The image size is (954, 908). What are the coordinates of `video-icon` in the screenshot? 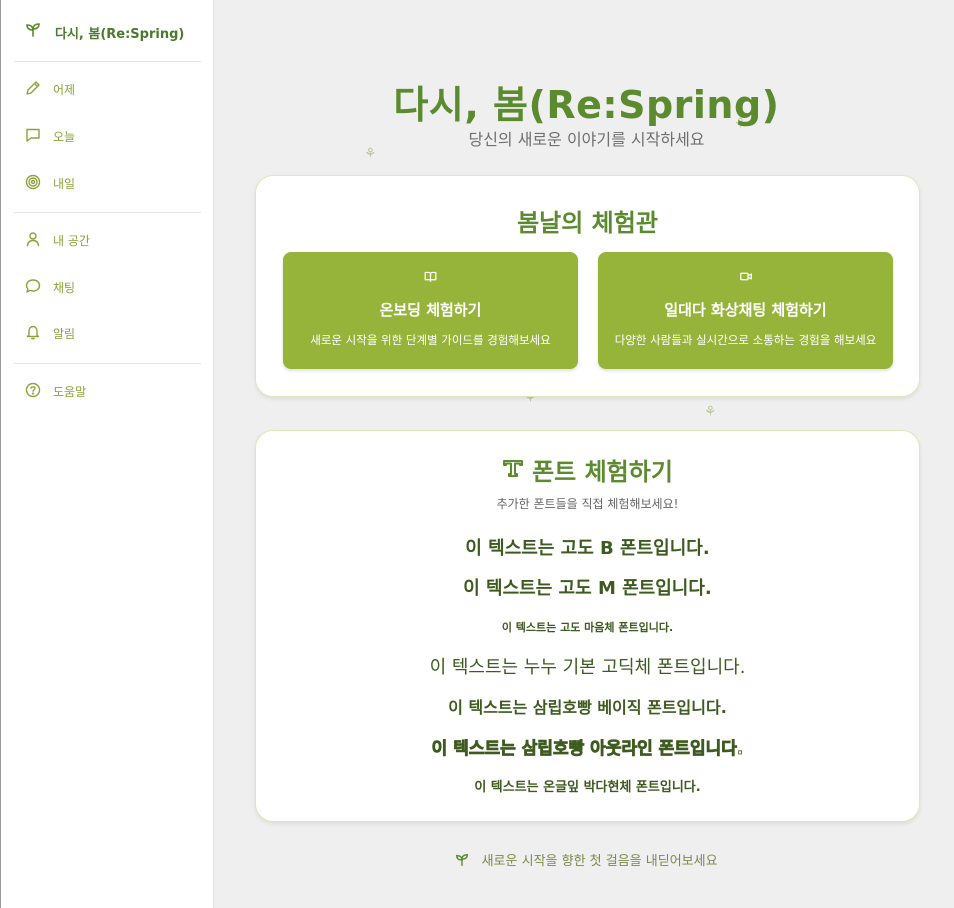 It's located at (745, 276).